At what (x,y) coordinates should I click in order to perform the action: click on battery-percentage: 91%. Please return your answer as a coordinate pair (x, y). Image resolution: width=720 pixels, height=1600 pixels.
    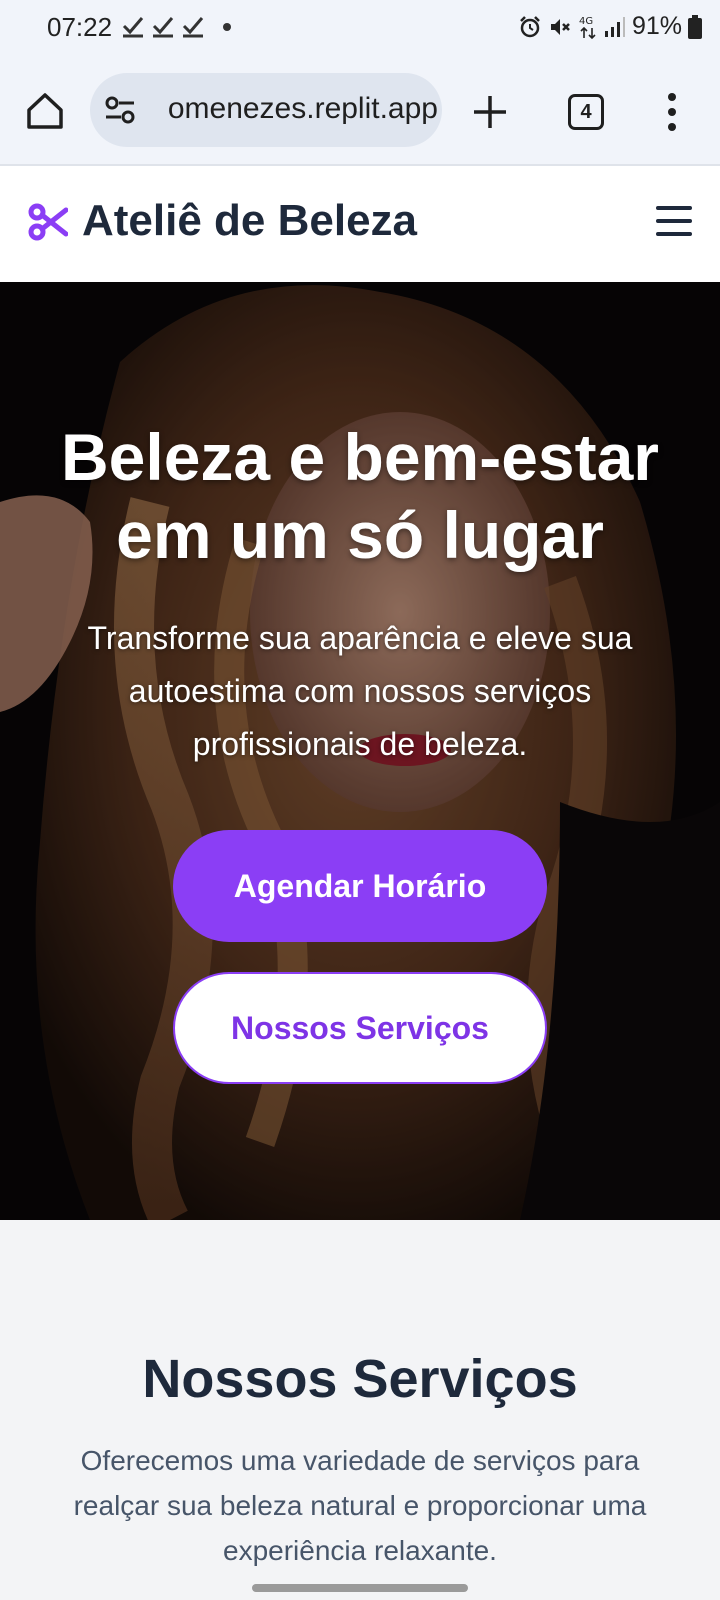
    Looking at the image, I should click on (656, 26).